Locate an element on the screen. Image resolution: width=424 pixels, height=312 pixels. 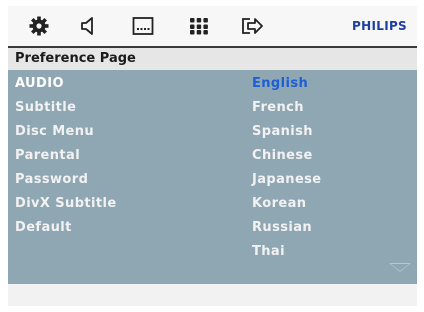
option-english: English is located at coordinates (280, 84).